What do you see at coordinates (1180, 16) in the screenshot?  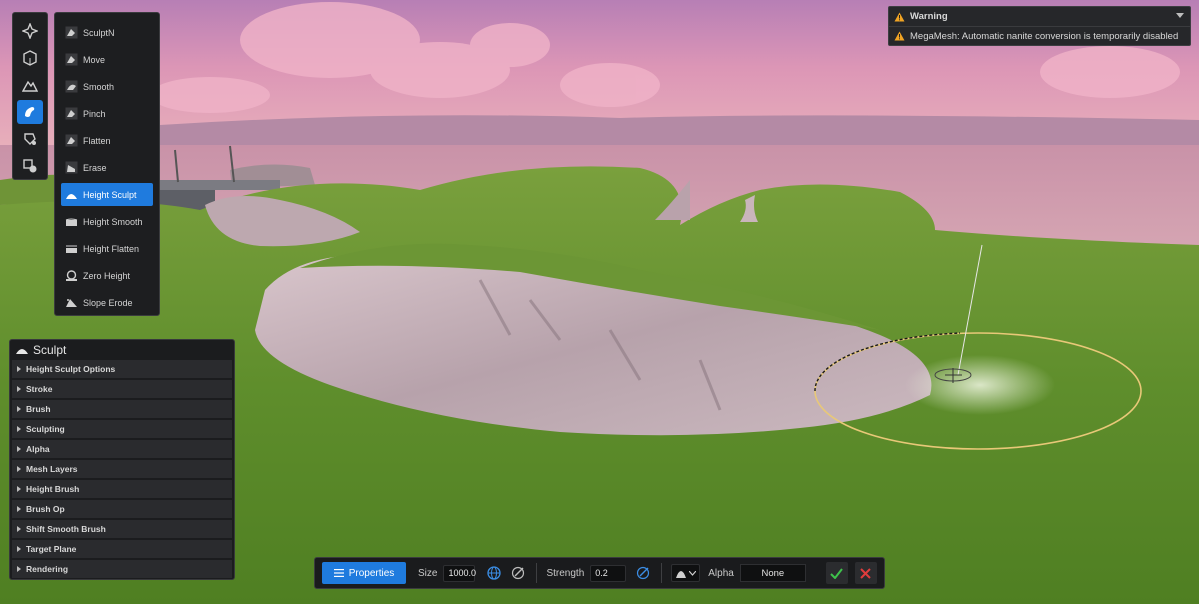 I see `chevron-down-icon` at bounding box center [1180, 16].